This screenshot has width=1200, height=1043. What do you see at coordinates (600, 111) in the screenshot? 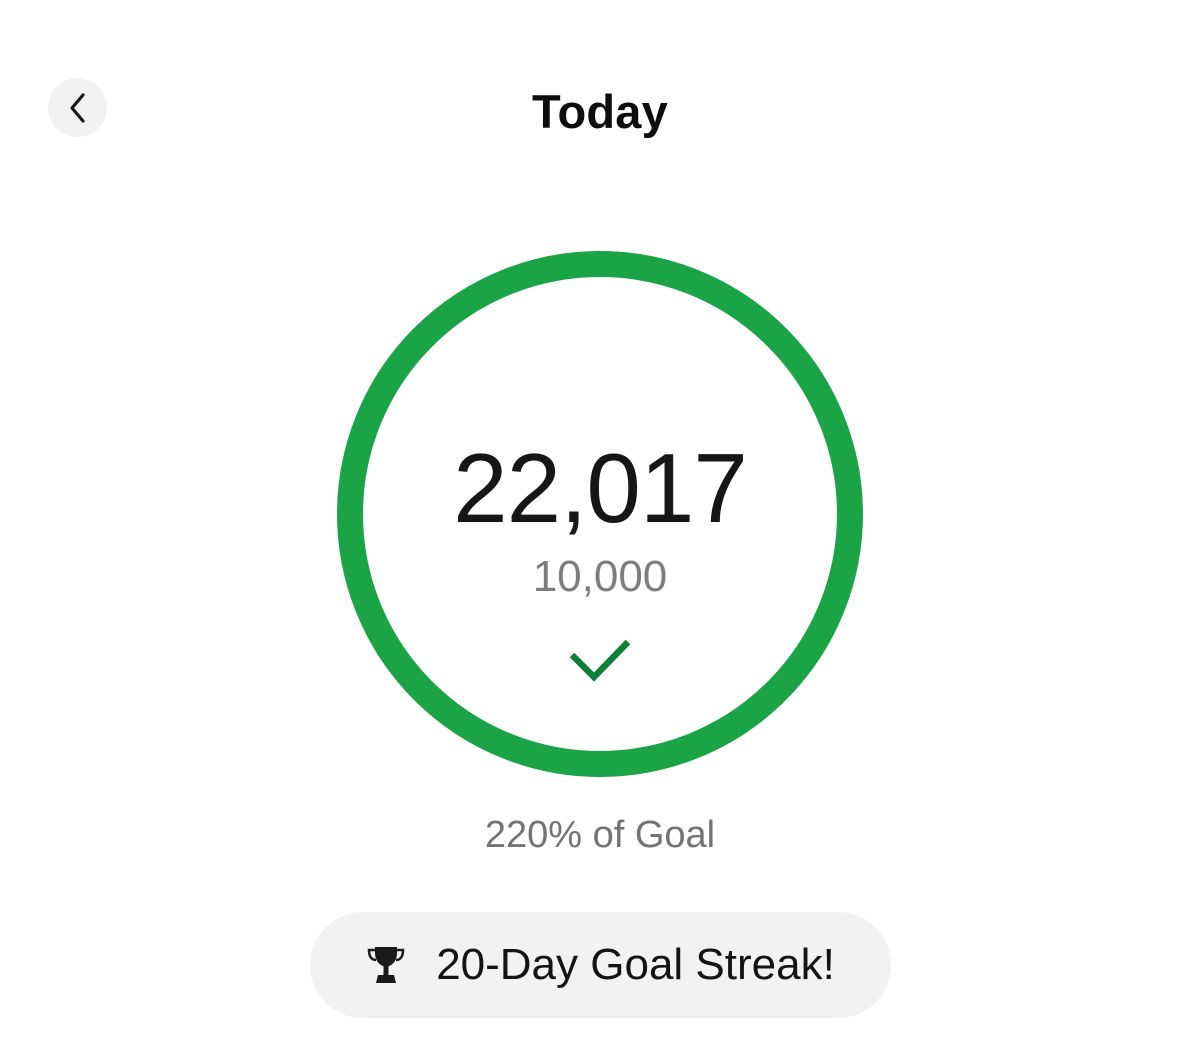
I see `page-title: Today` at bounding box center [600, 111].